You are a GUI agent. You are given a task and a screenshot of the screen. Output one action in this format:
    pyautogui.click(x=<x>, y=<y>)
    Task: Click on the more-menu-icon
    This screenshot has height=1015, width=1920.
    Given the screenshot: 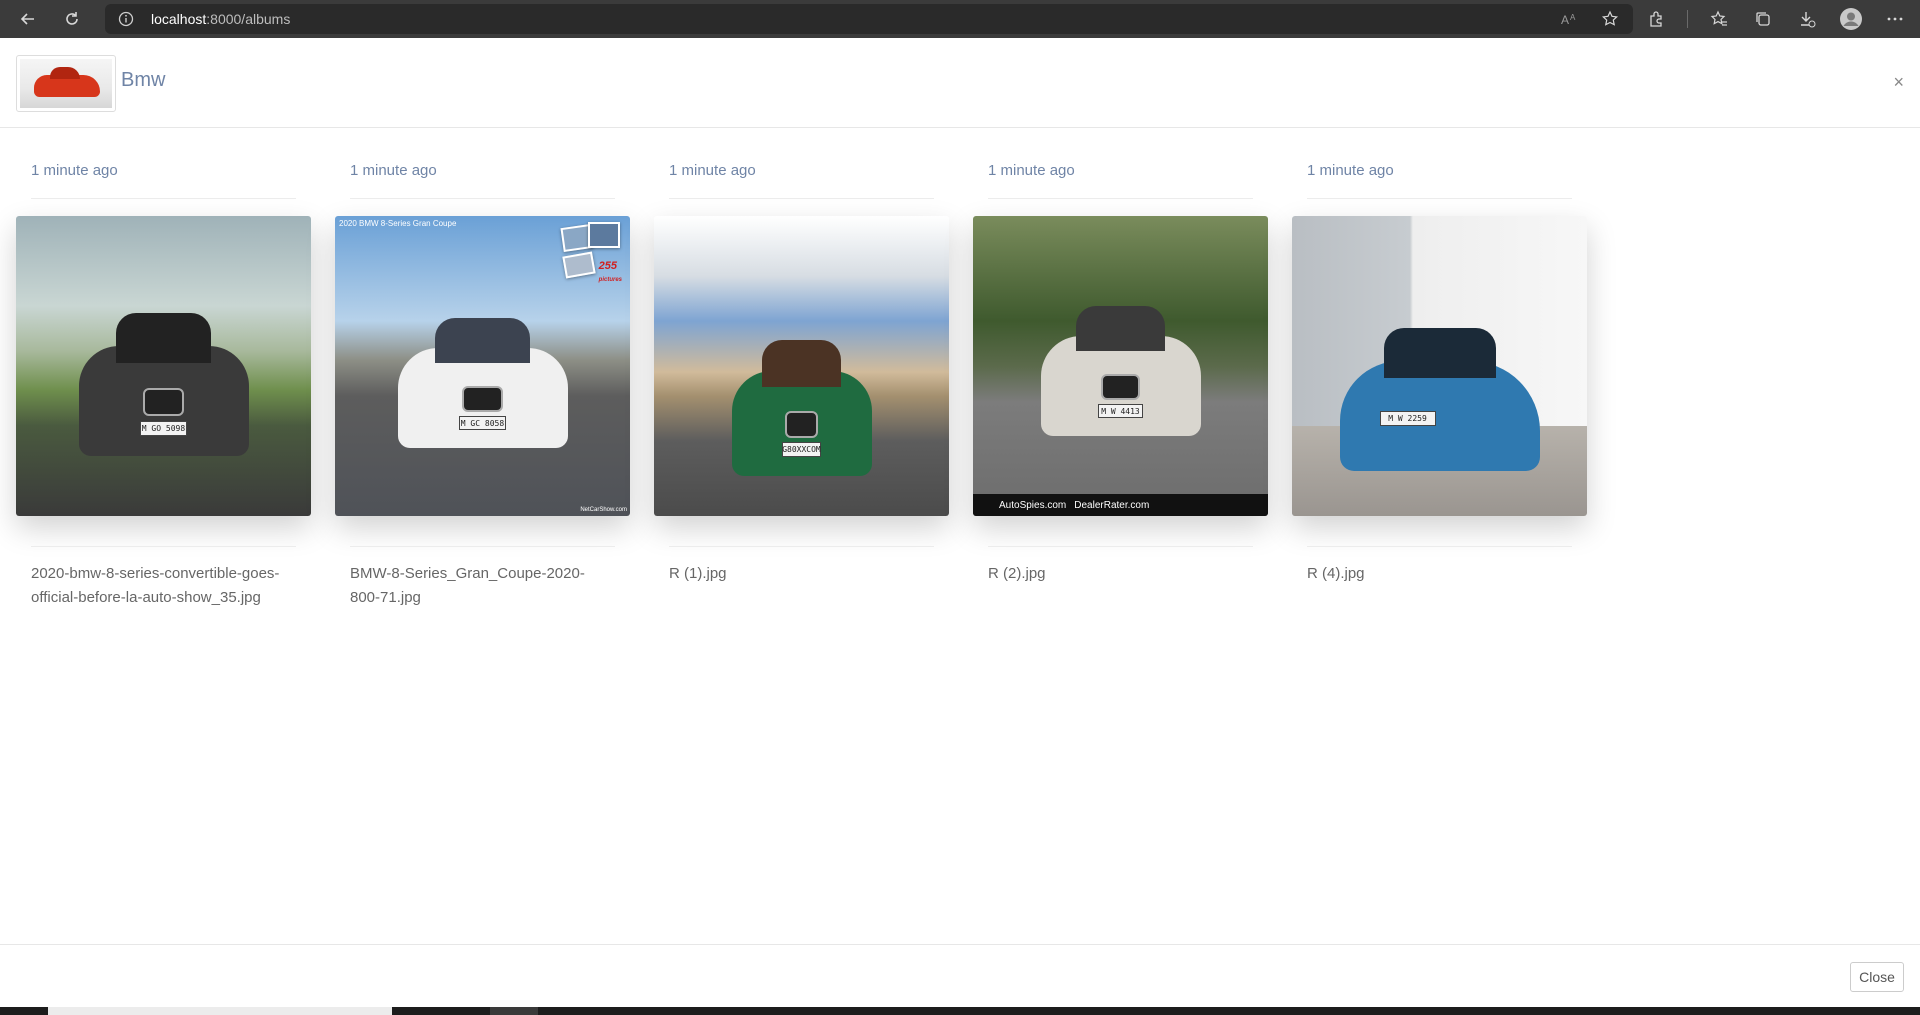 What is the action you would take?
    pyautogui.click(x=1895, y=19)
    